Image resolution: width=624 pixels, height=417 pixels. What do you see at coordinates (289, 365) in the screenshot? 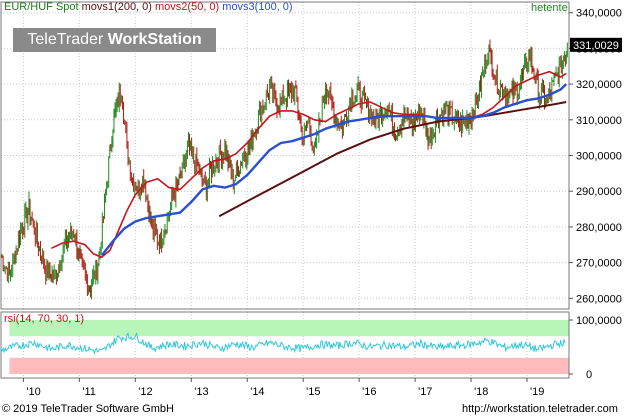
I see `rsi-oversold-zone` at bounding box center [289, 365].